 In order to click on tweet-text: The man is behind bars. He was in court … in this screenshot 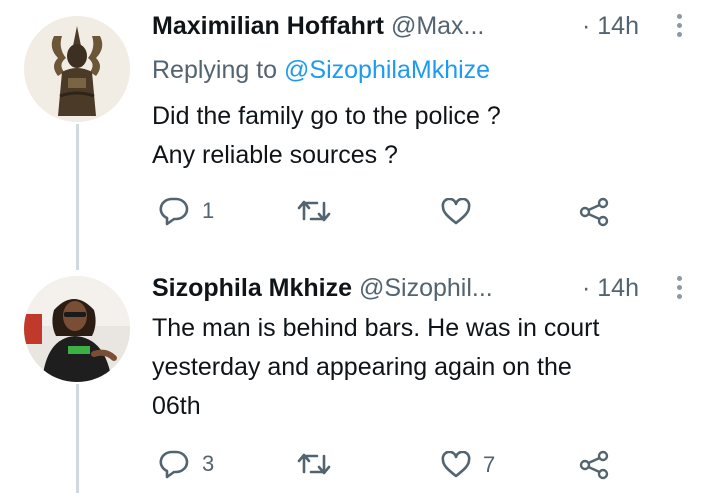, I will do `click(375, 367)`.